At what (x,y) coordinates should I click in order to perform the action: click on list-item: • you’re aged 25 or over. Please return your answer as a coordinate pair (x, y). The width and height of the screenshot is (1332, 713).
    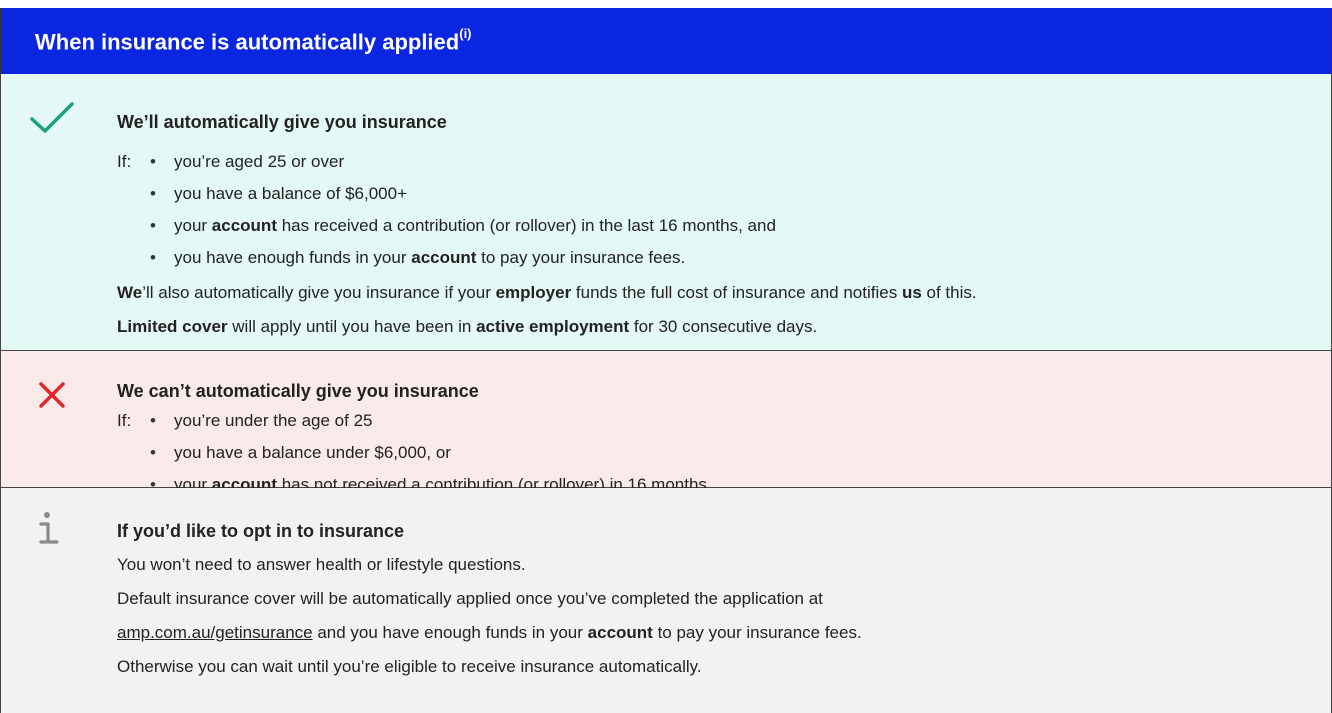
    Looking at the image, I should click on (247, 161).